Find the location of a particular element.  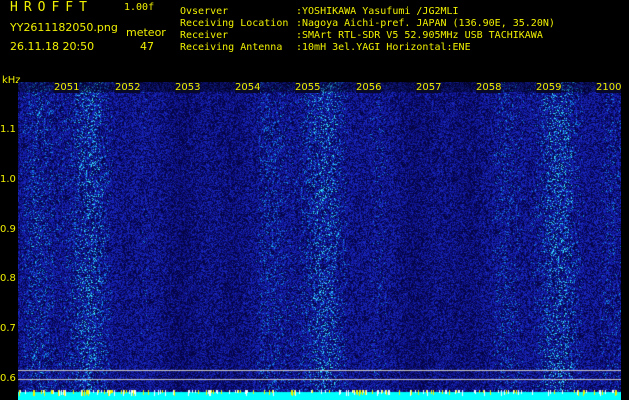

receiver-label: Receiver is located at coordinates (204, 35).